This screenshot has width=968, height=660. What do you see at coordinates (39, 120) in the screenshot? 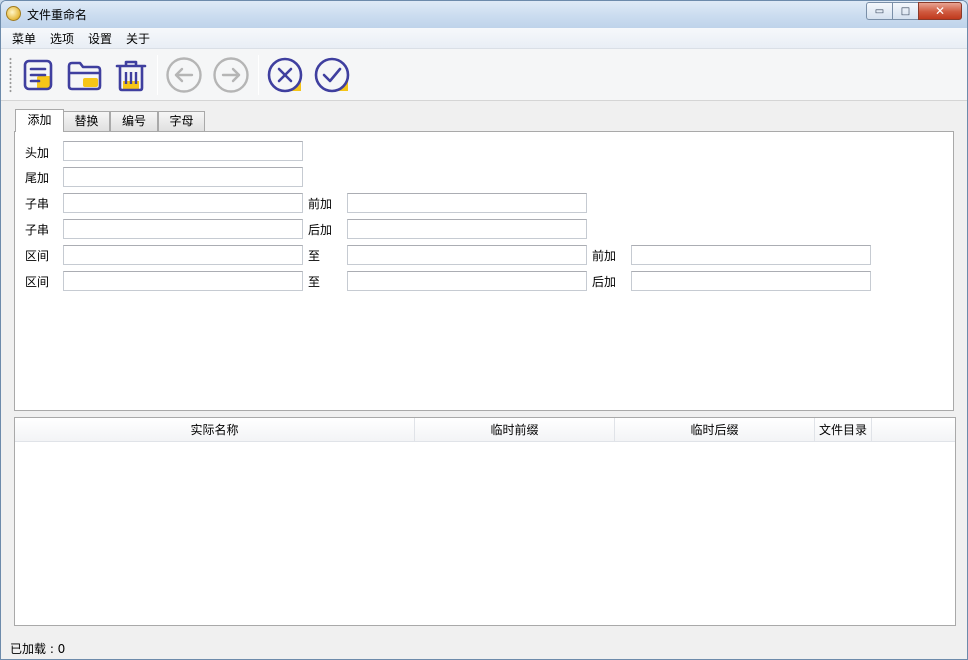
I see `tab-add: 添加` at bounding box center [39, 120].